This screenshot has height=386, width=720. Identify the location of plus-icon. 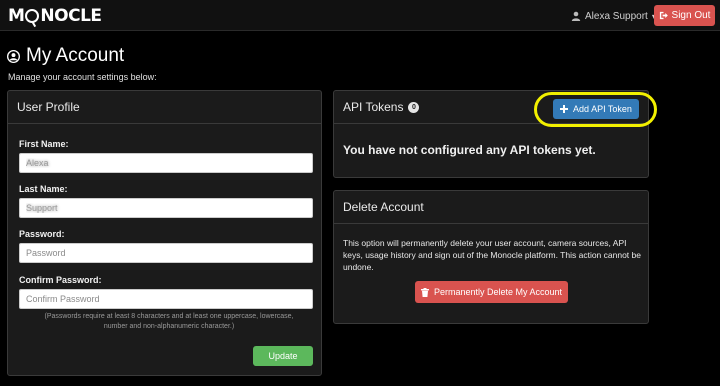
(564, 109).